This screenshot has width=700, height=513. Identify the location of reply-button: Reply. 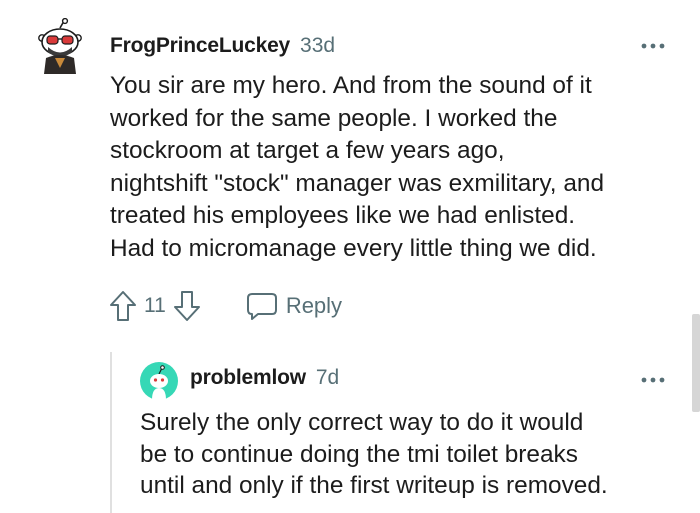
(294, 306).